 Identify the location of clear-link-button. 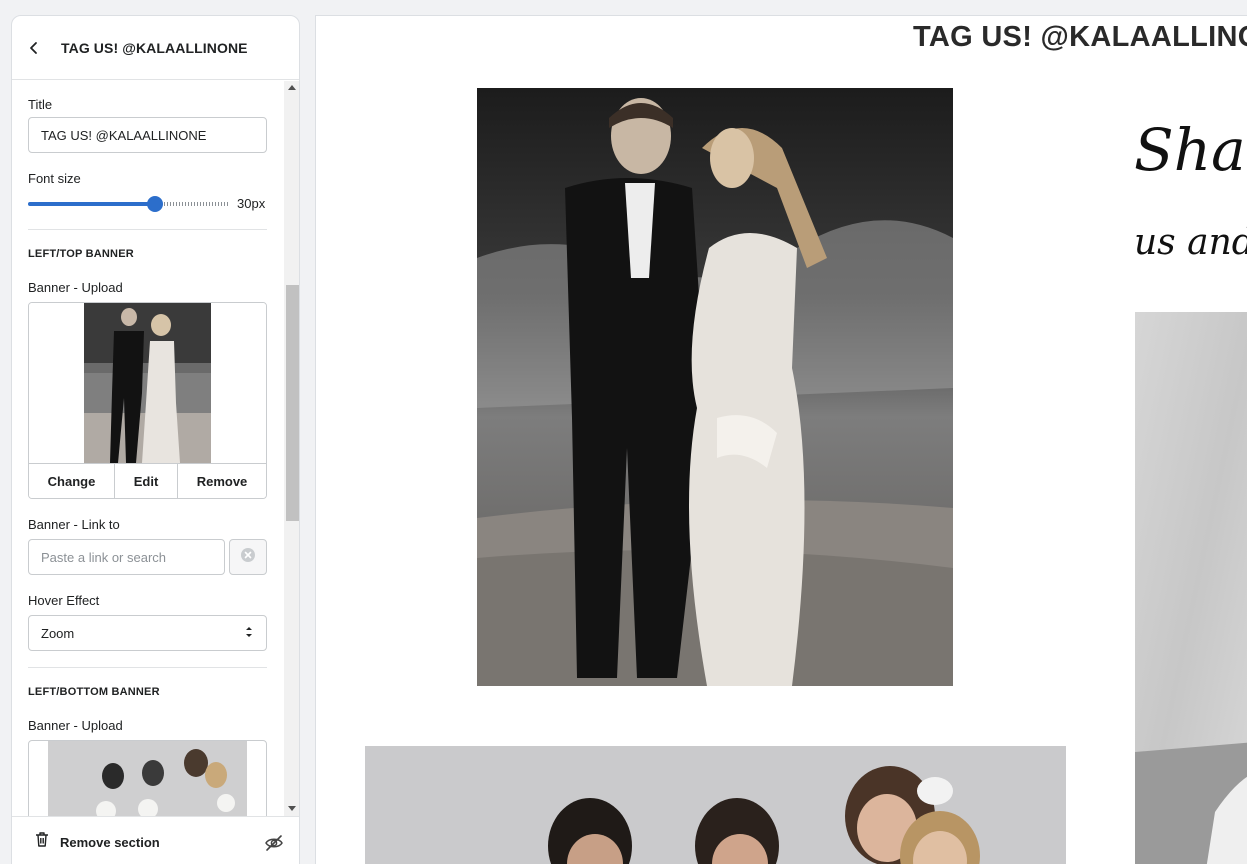
(248, 557).